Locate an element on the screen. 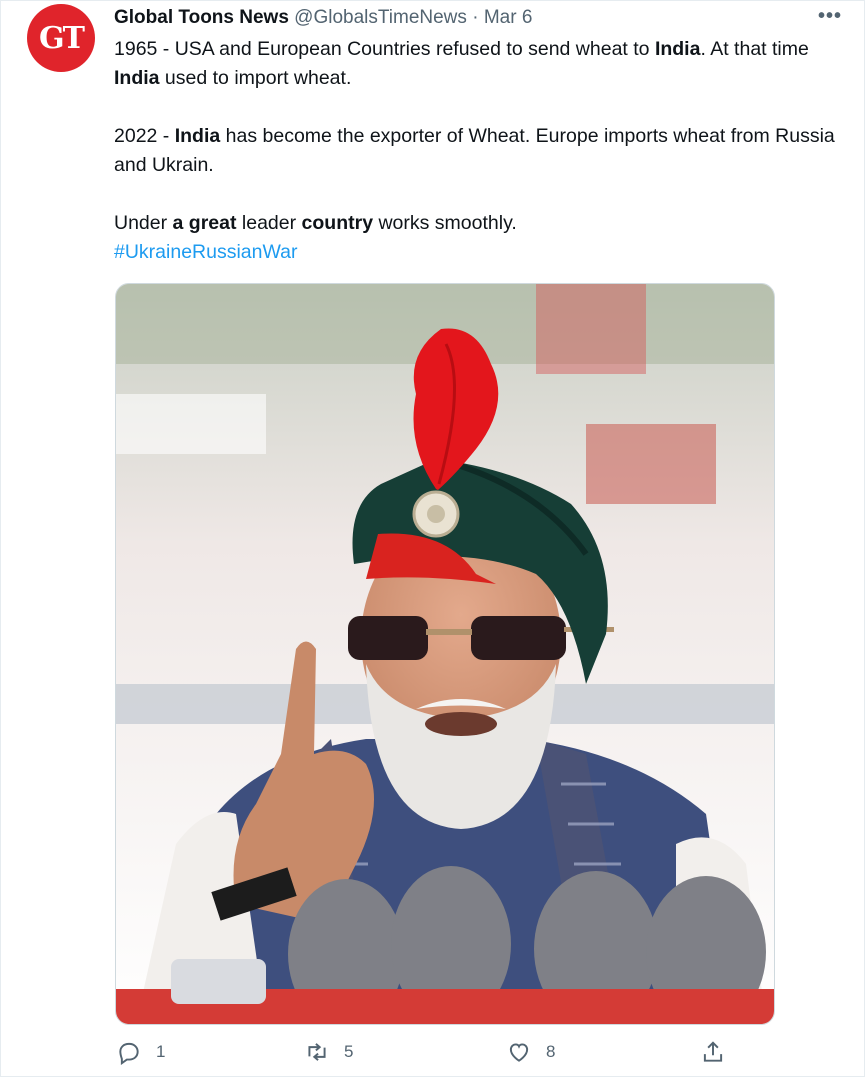  avatar: GT is located at coordinates (61, 38).